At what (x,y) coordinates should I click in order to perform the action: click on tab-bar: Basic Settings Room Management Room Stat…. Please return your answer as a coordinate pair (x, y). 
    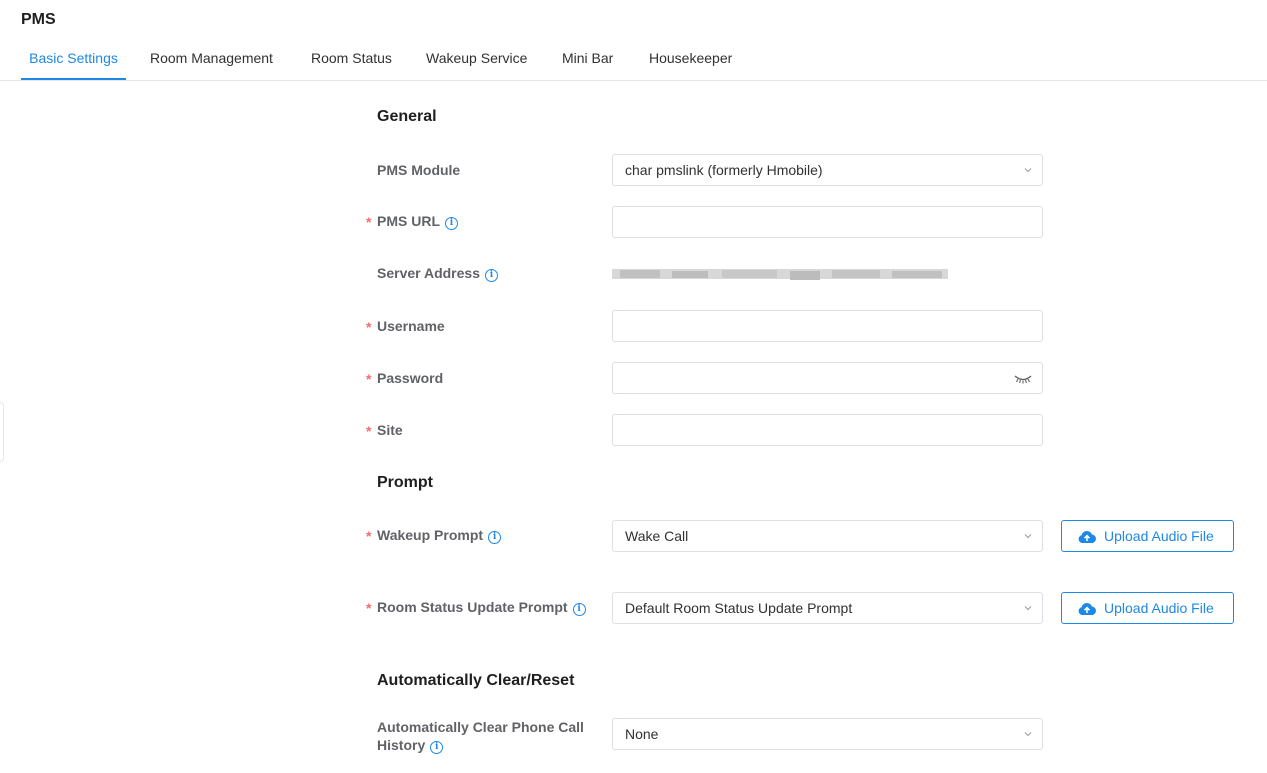
    Looking at the image, I should click on (633, 61).